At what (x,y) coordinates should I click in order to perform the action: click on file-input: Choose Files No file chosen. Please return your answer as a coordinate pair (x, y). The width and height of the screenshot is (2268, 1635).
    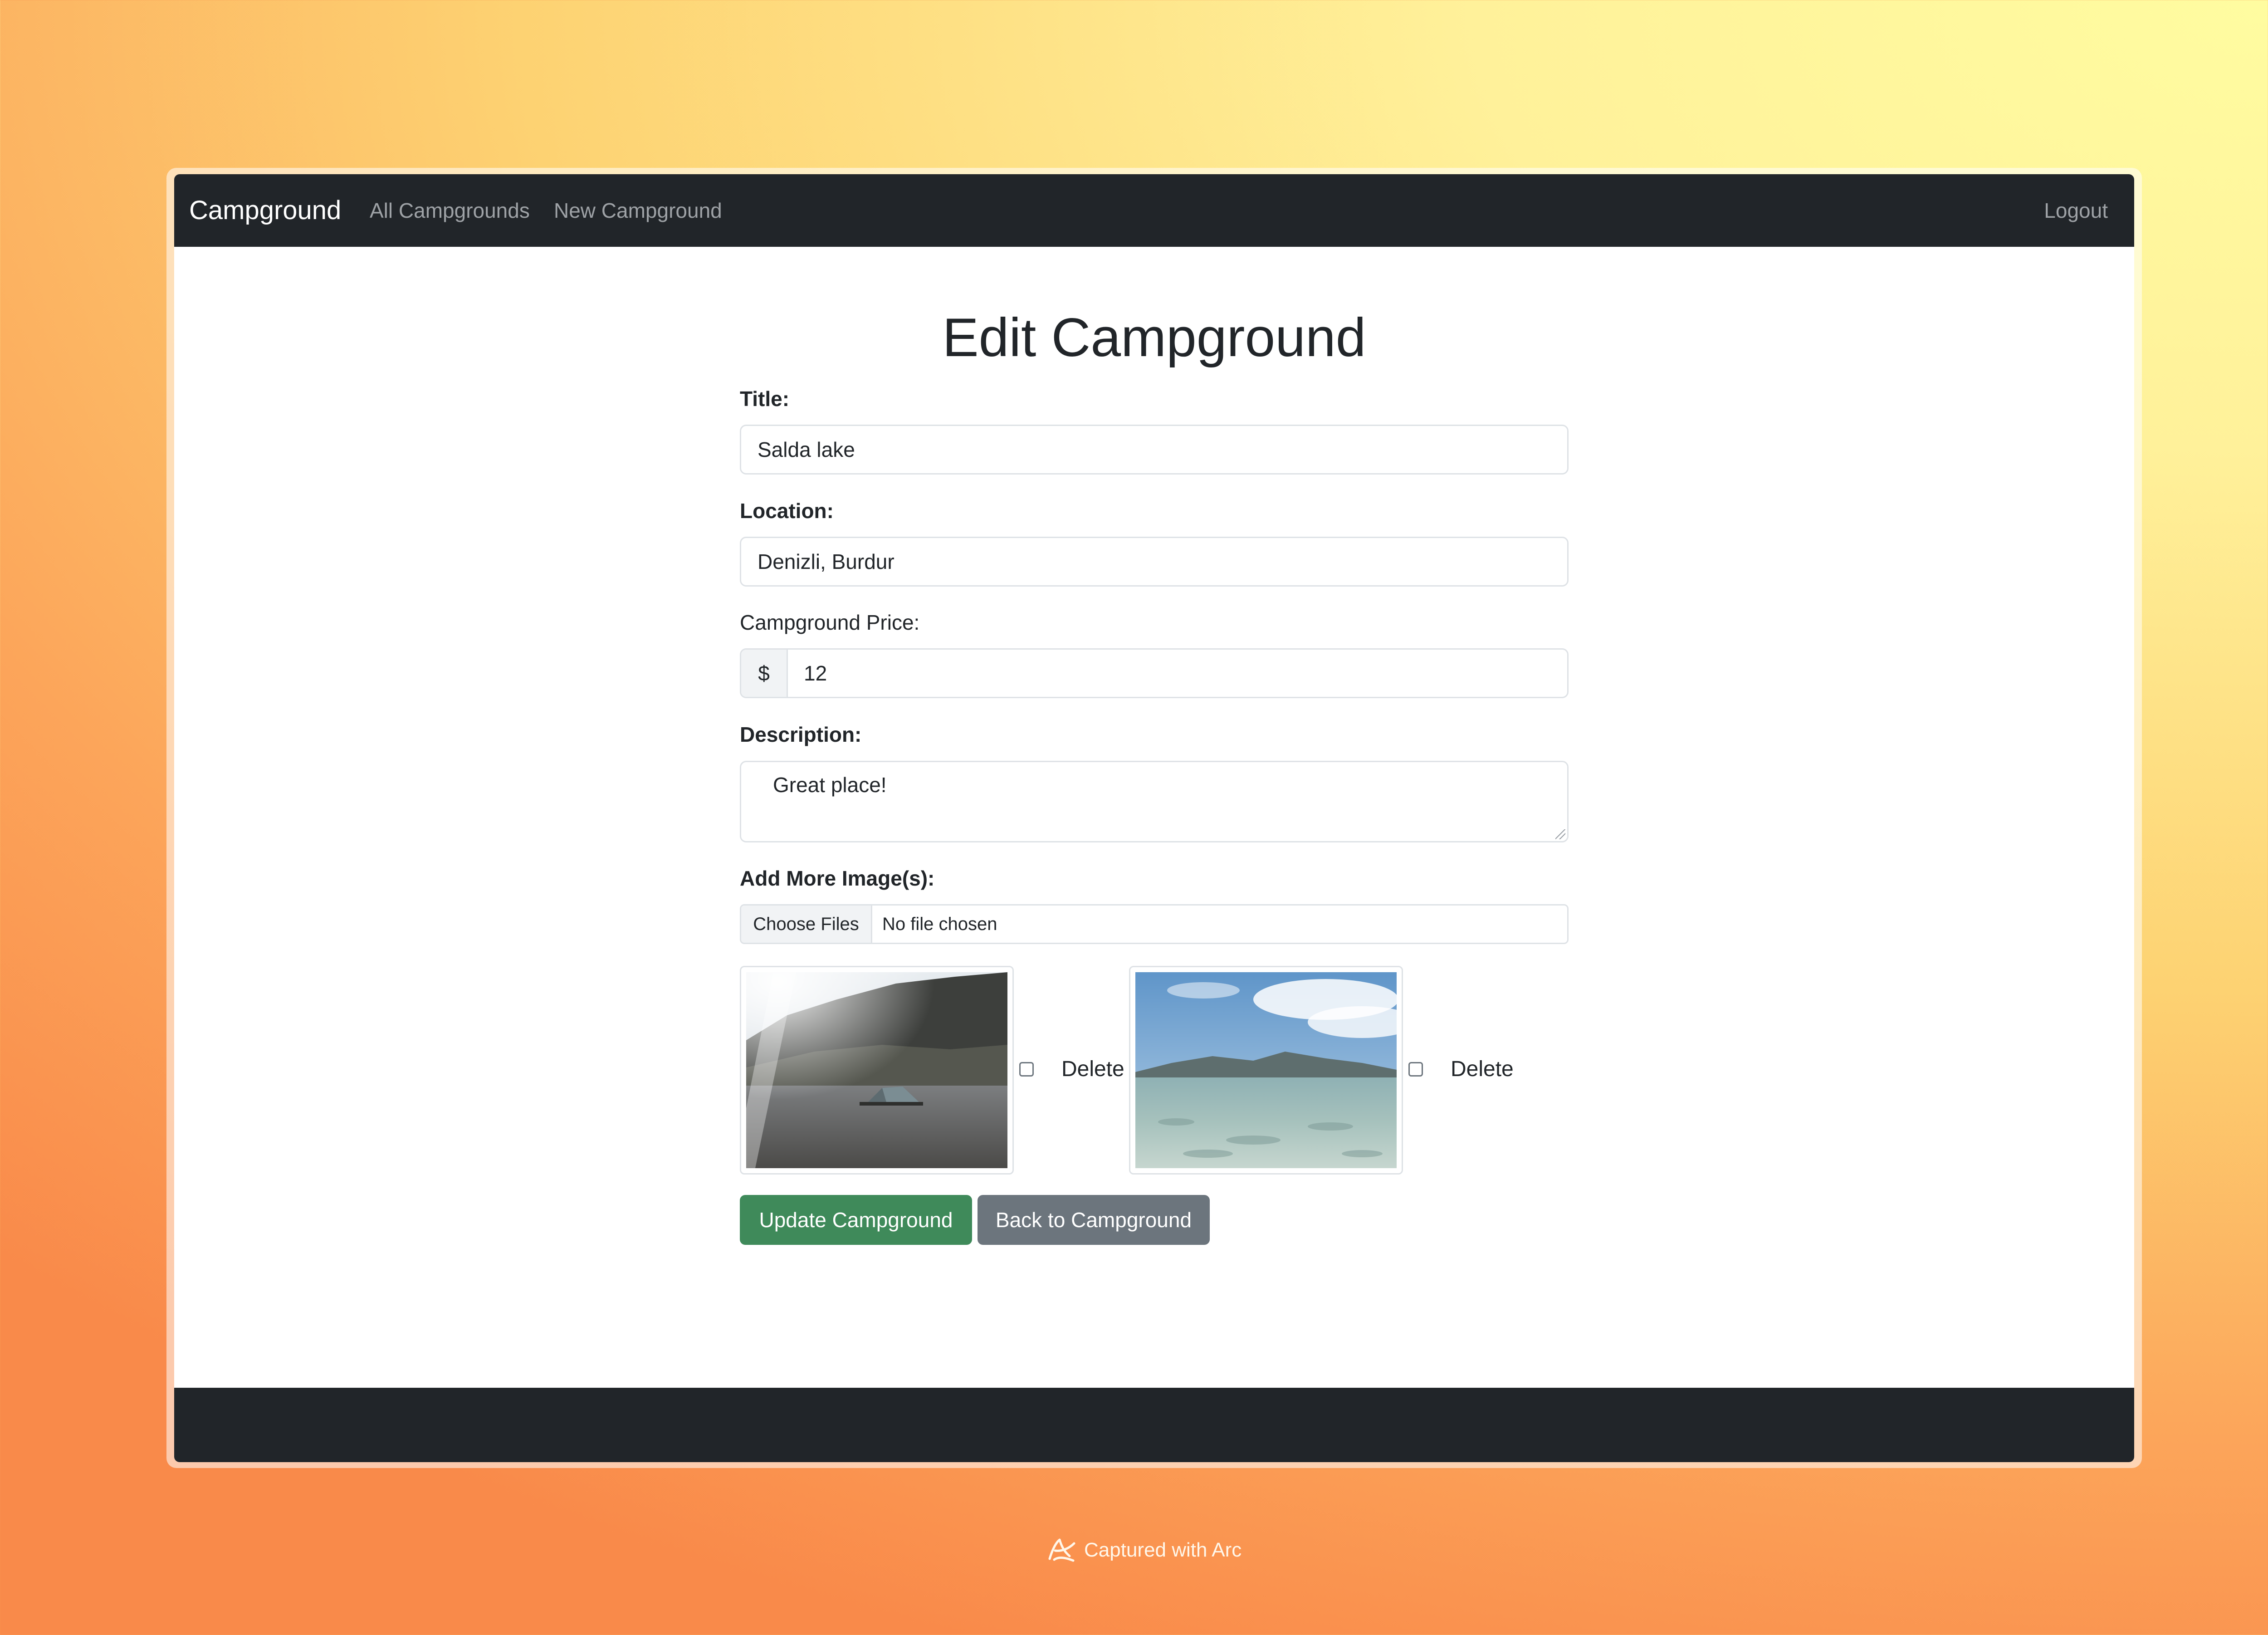
    Looking at the image, I should click on (1154, 924).